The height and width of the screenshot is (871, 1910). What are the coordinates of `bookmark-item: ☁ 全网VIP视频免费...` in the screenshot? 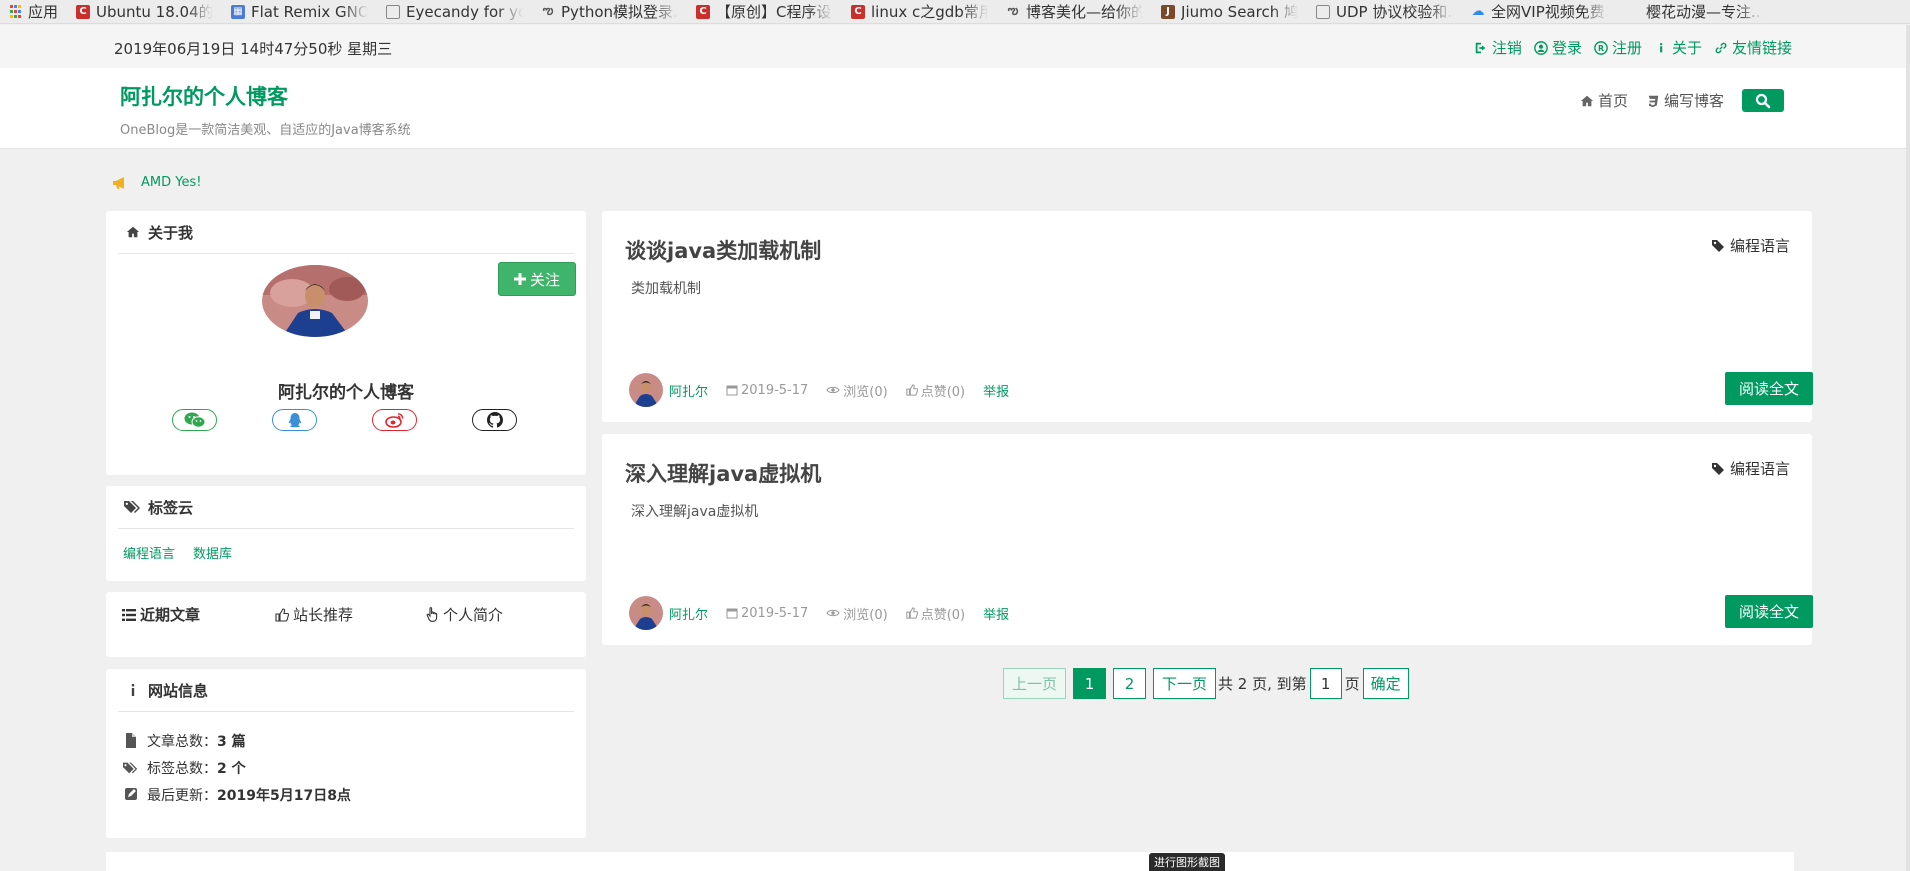 It's located at (1540, 11).